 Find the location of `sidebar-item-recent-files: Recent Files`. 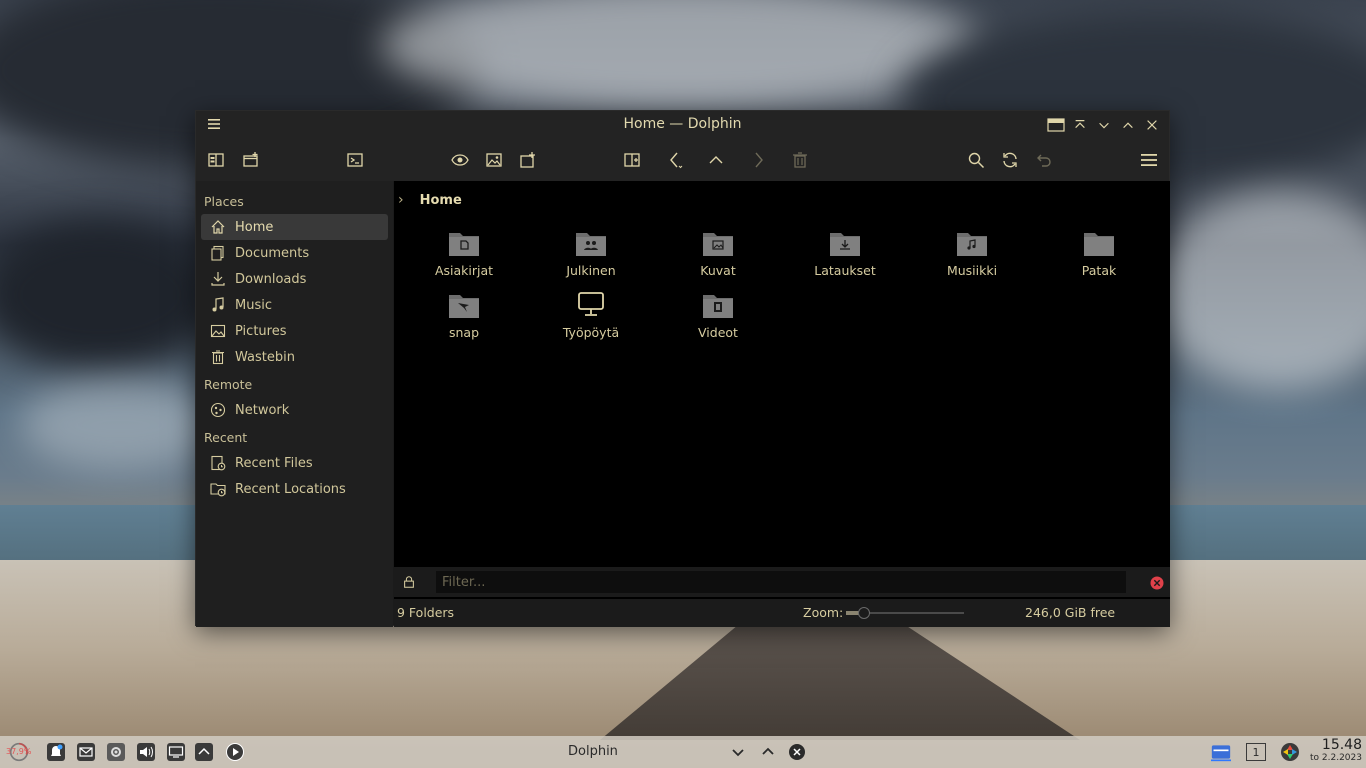

sidebar-item-recent-files: Recent Files is located at coordinates (294, 463).